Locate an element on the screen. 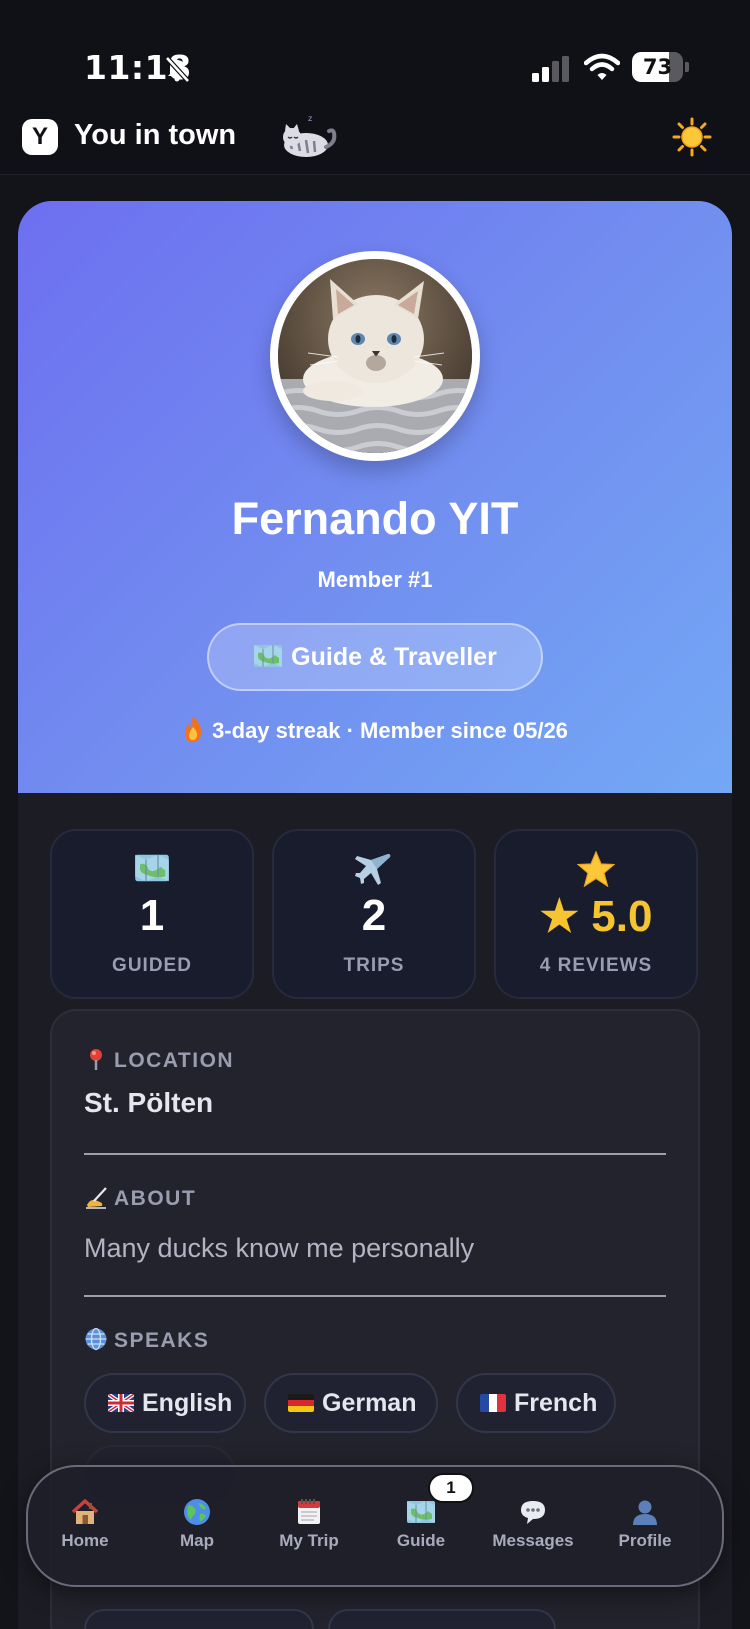 The height and width of the screenshot is (1629, 750). cellular-signal-icon is located at coordinates (550, 69).